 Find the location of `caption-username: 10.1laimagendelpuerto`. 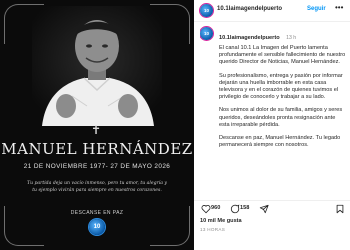

caption-username: 10.1laimagendelpuerto is located at coordinates (249, 38).